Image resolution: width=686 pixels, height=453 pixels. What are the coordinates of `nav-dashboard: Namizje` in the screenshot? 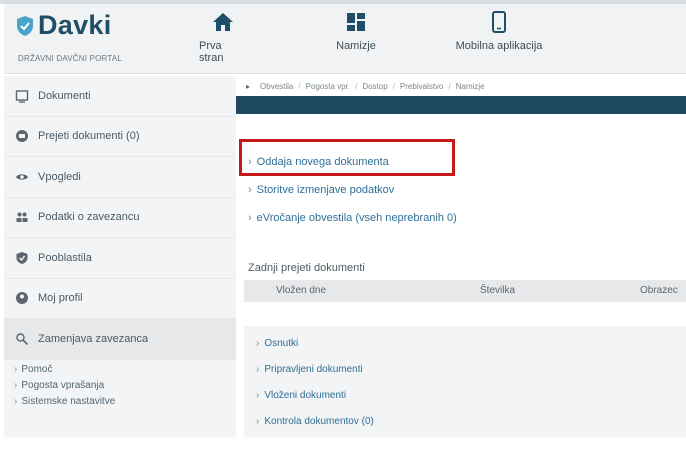 It's located at (356, 31).